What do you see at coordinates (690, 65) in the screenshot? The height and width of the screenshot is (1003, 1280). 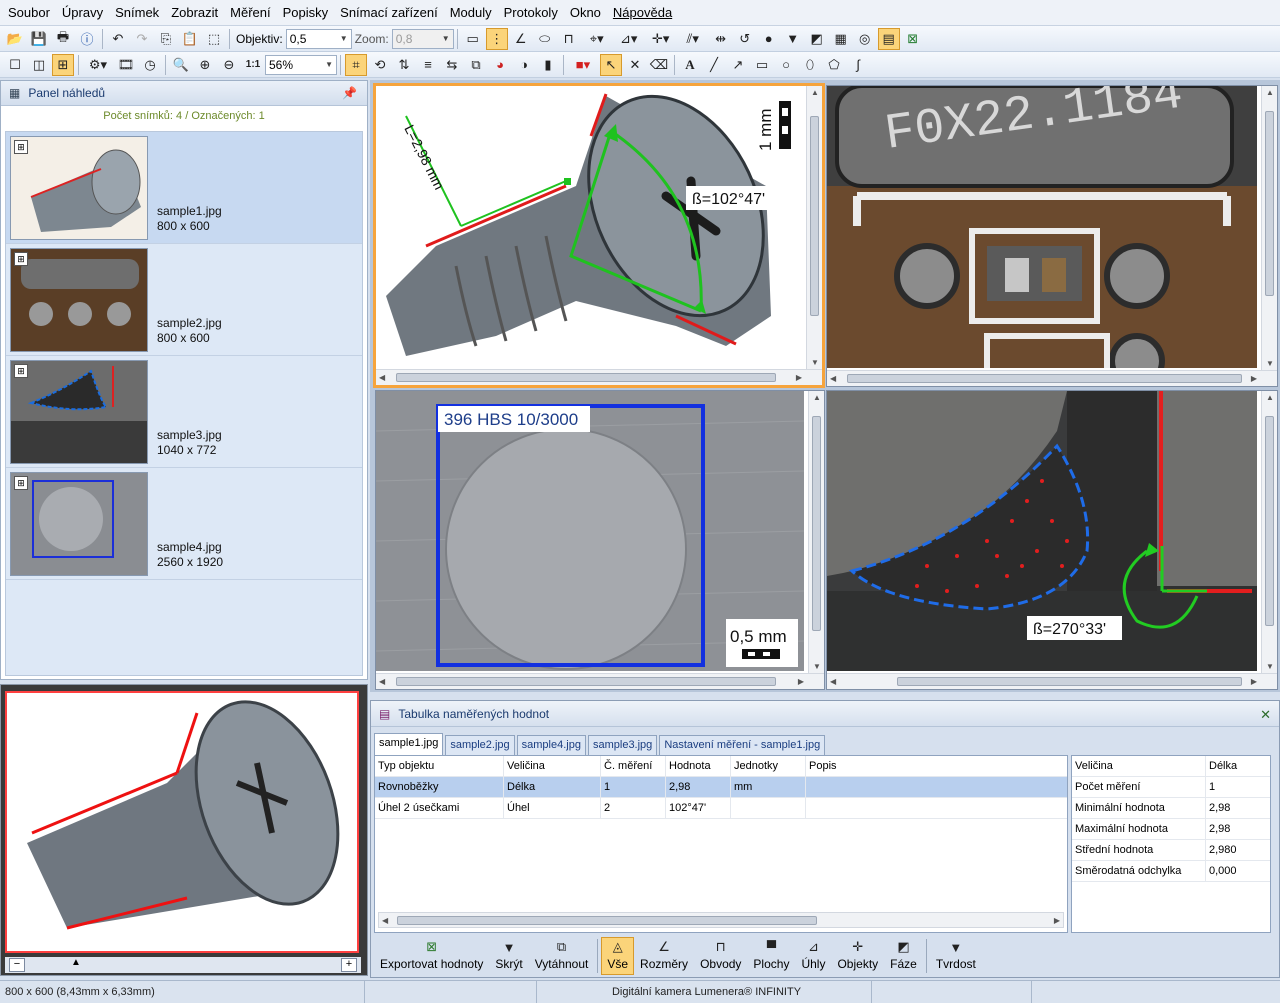 I see `text-tool-icon: A` at bounding box center [690, 65].